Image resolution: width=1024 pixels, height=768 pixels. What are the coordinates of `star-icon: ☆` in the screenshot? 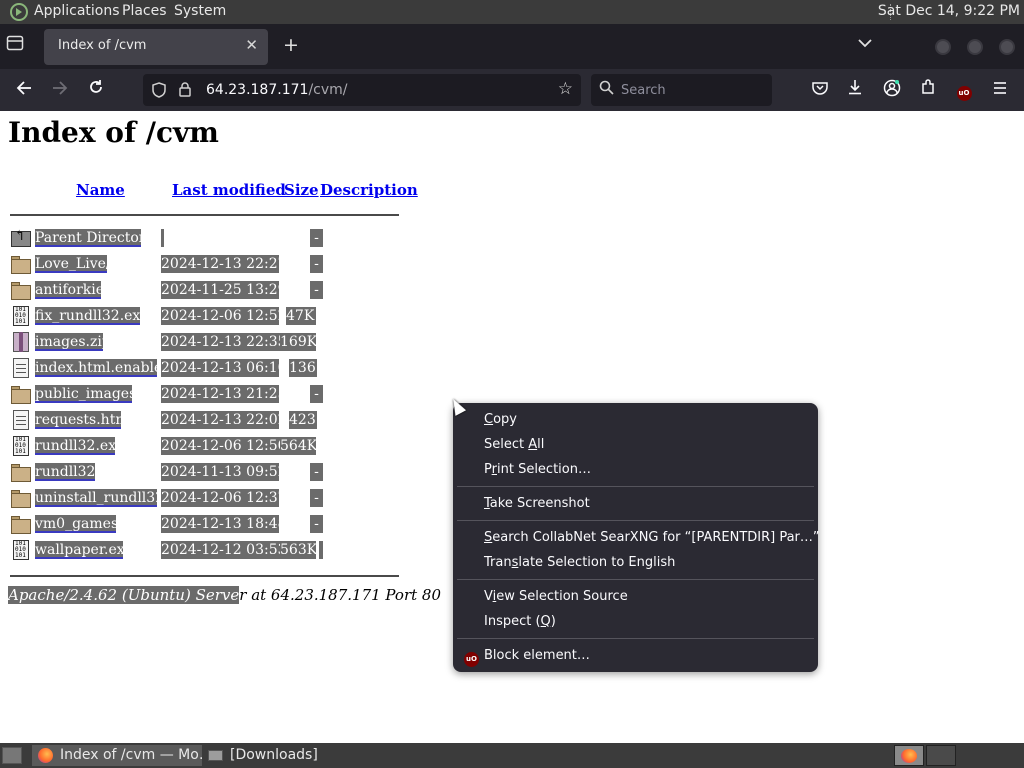 It's located at (565, 89).